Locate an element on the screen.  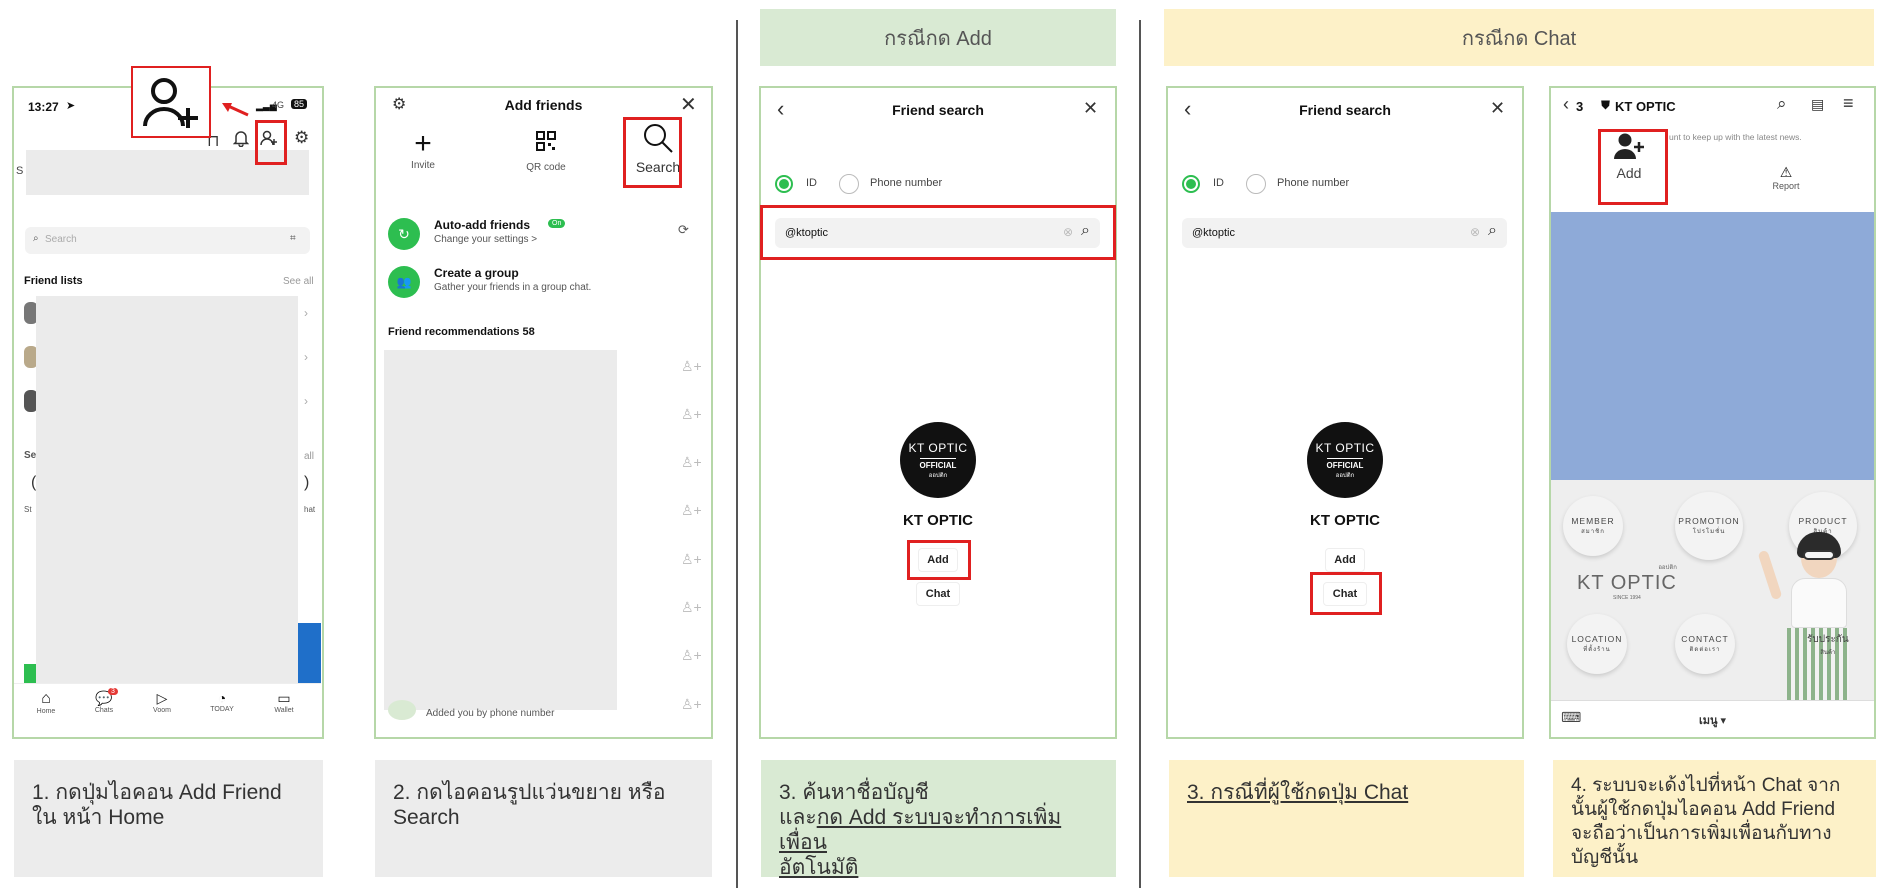
auto-add-icon: ↻ is located at coordinates (404, 234).